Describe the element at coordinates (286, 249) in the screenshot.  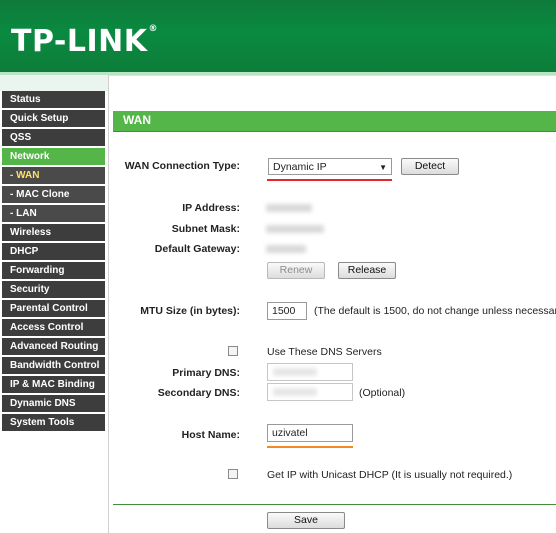
I see `default-gateway-value-redacted` at that location.